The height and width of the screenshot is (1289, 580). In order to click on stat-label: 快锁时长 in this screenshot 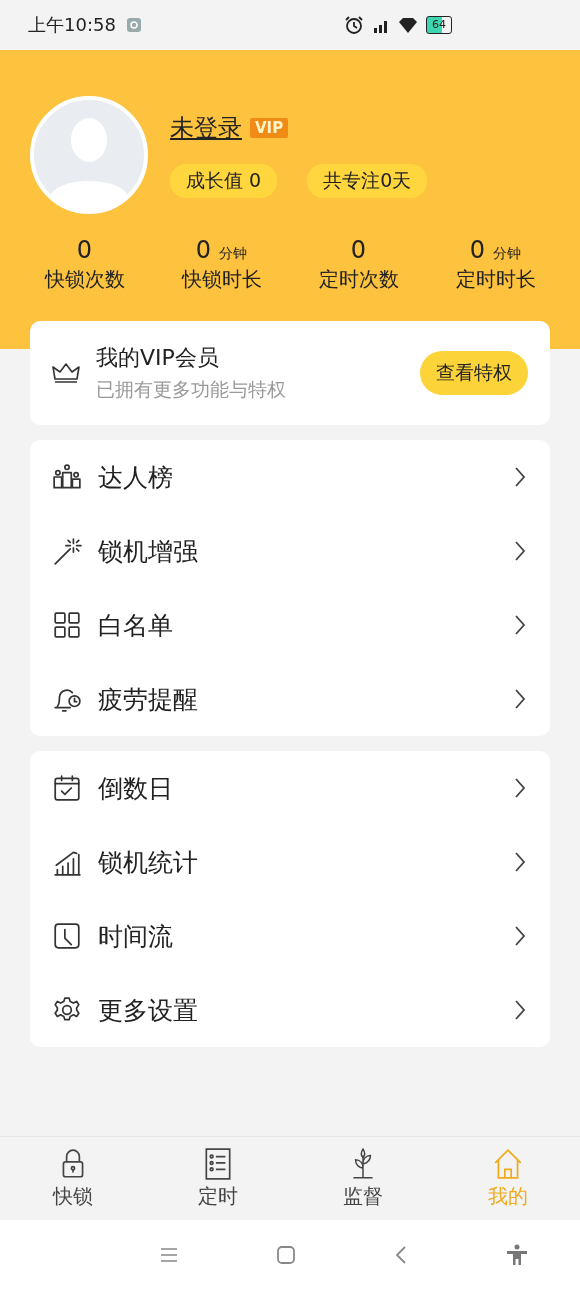, I will do `click(221, 279)`.